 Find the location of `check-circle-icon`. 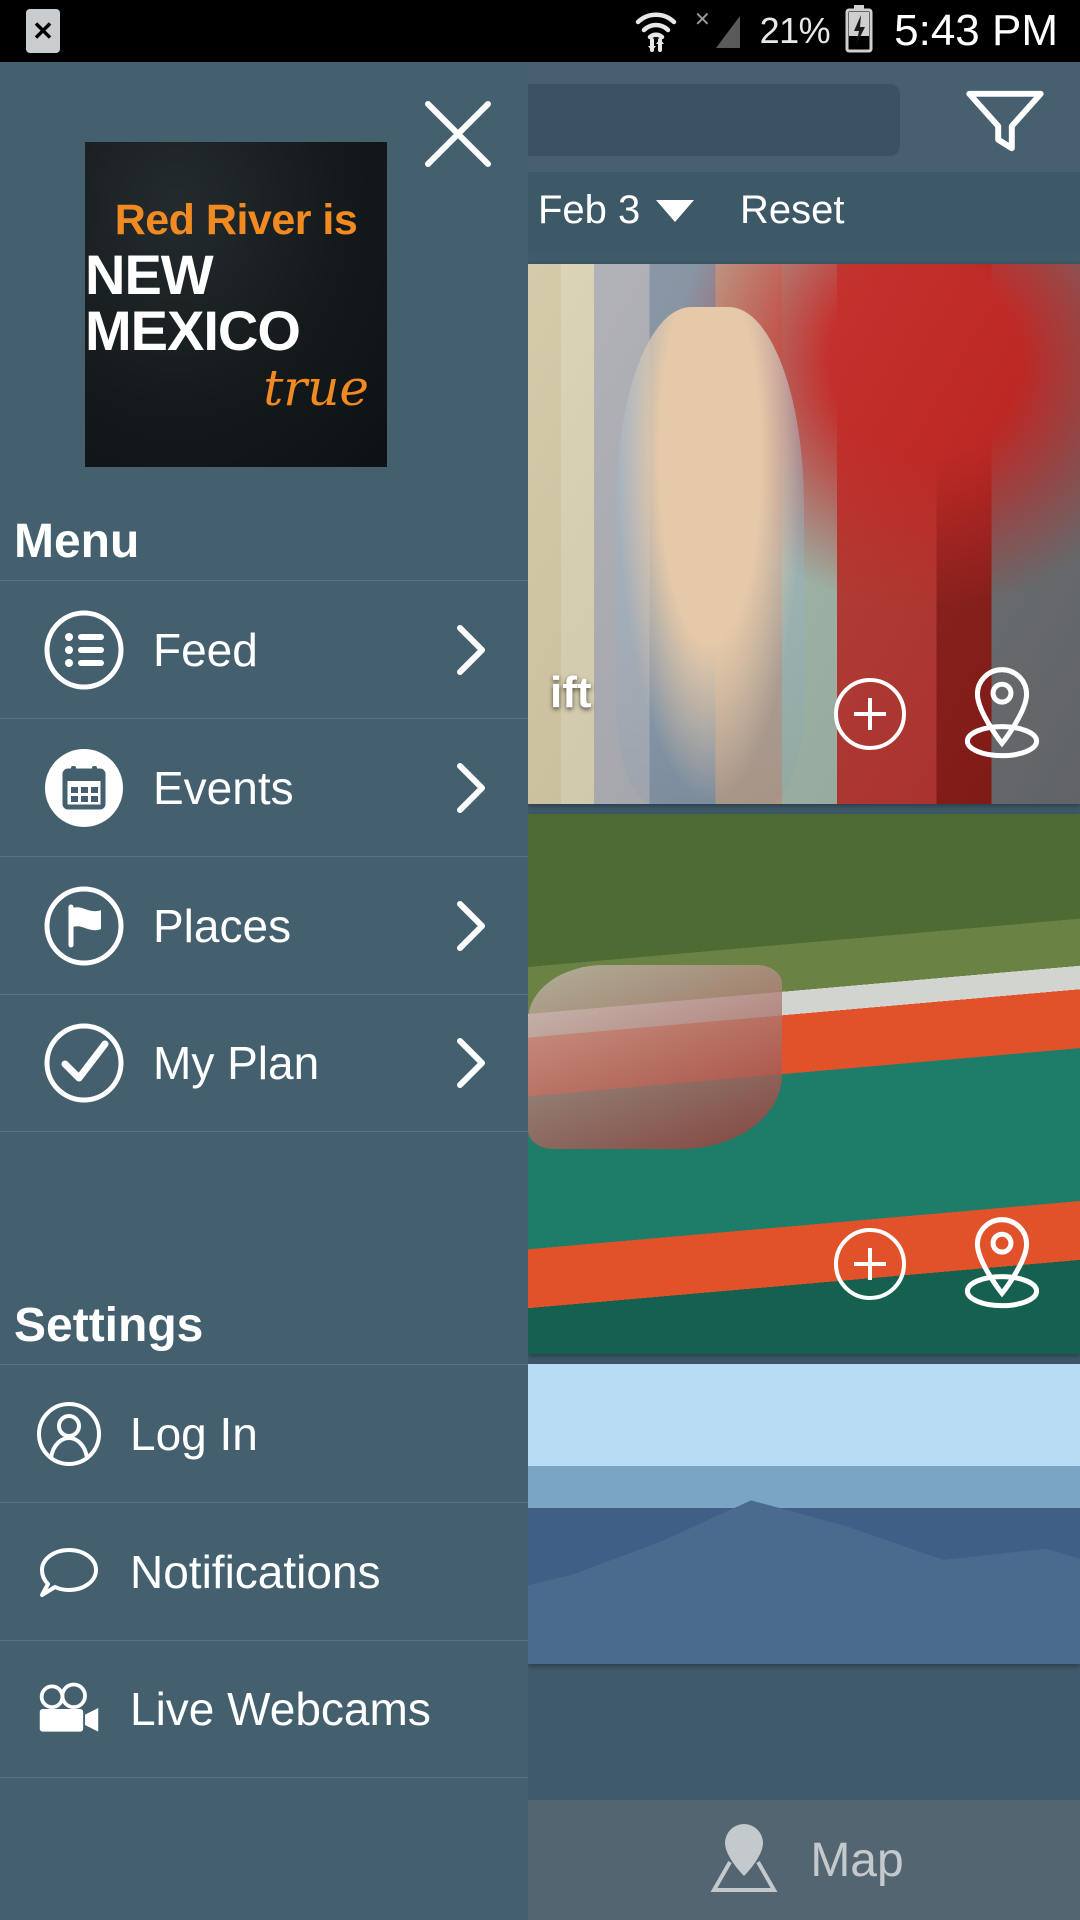

check-circle-icon is located at coordinates (84, 1063).